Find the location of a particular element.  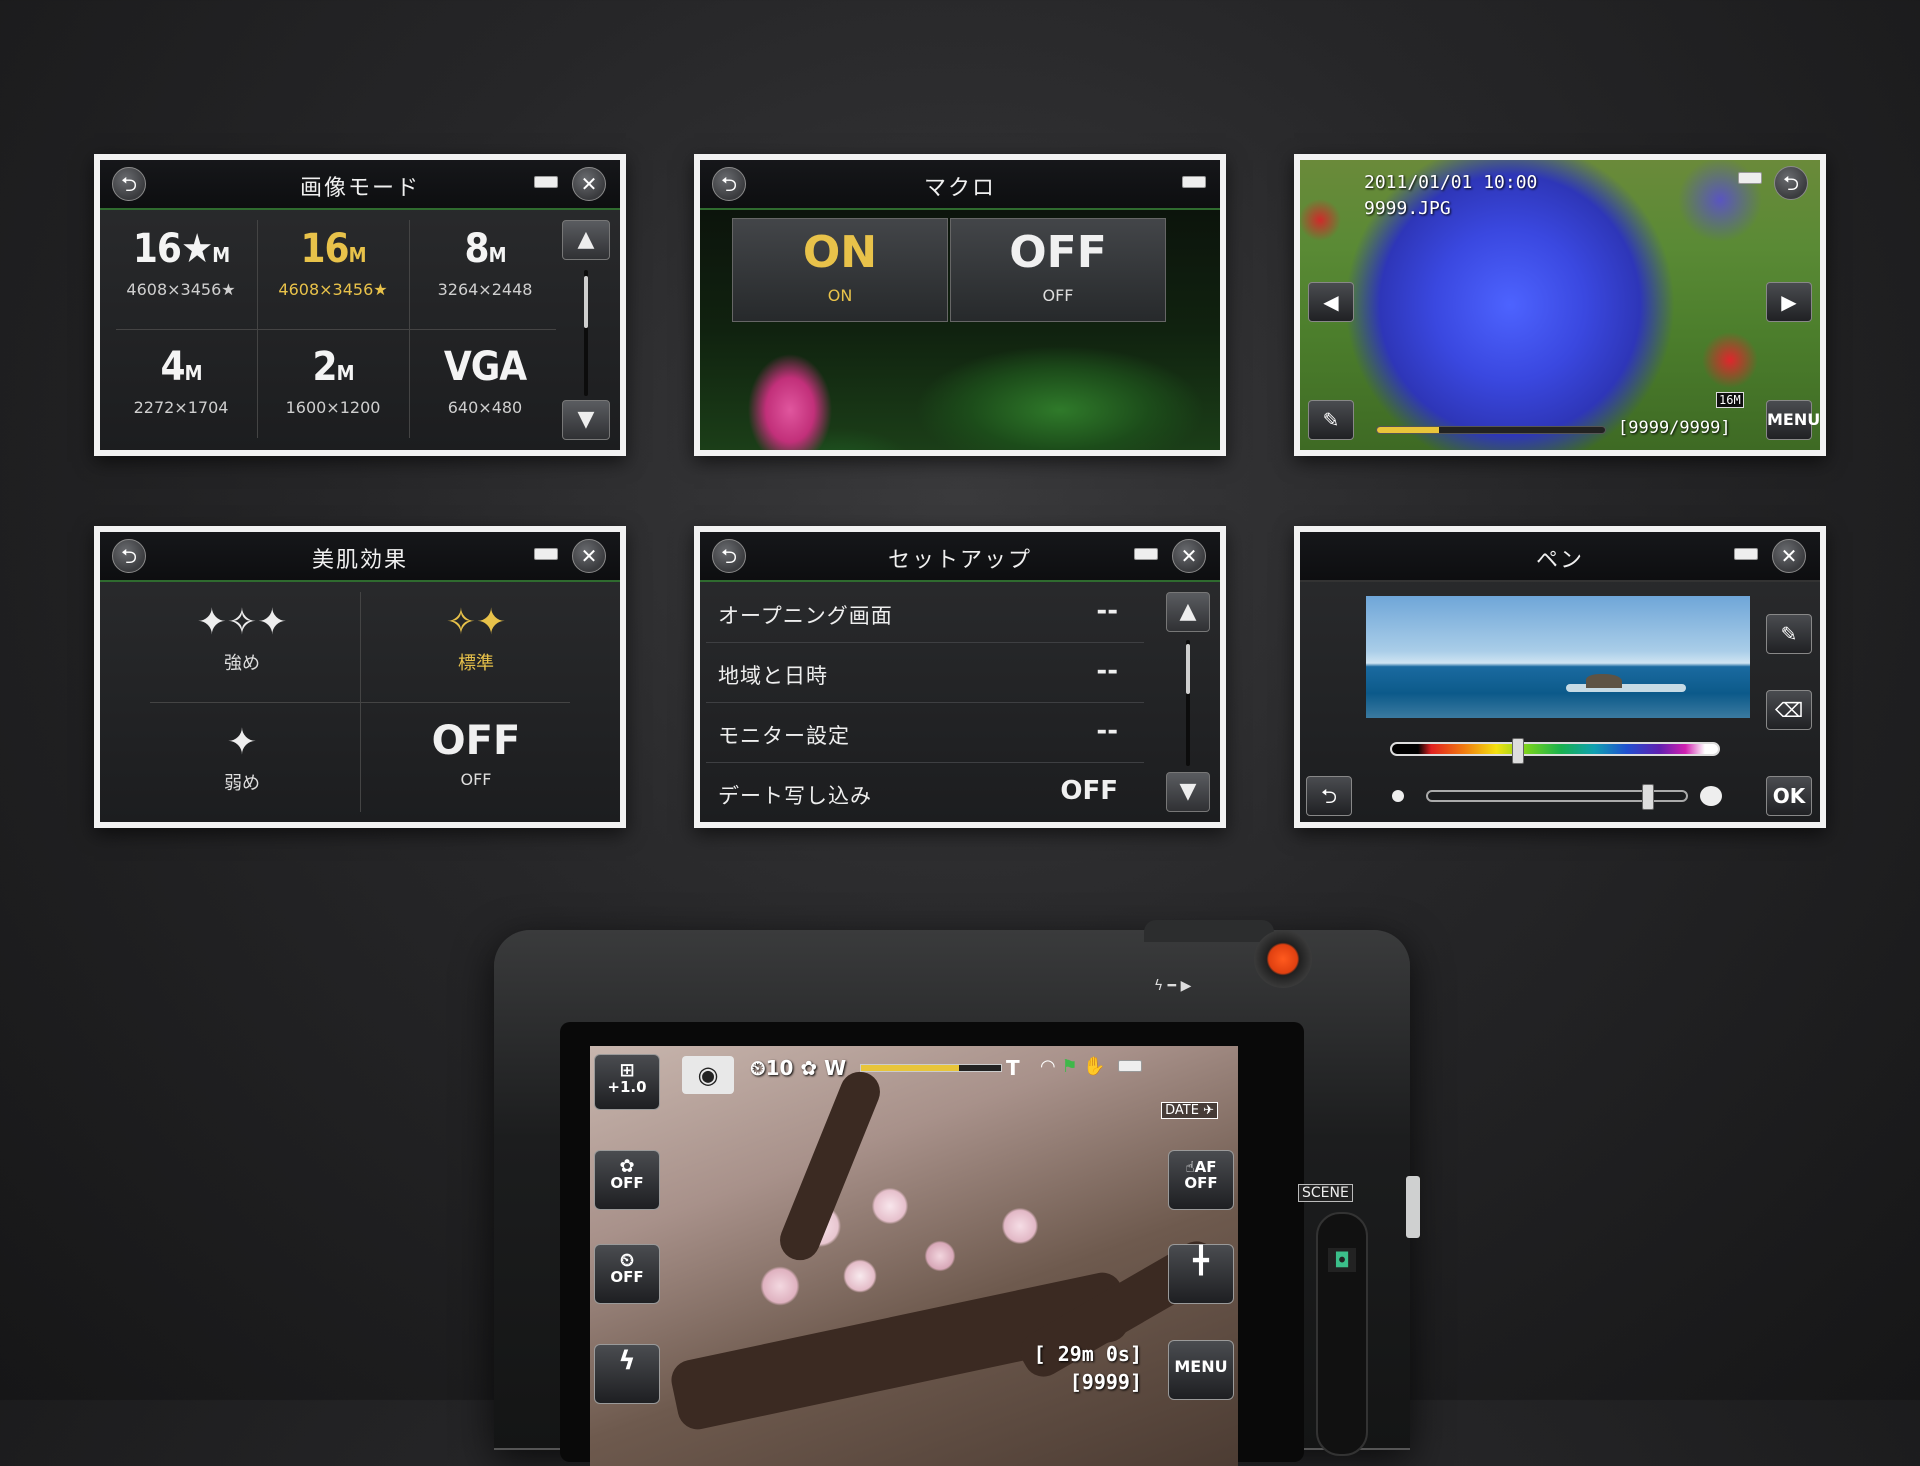

divider is located at coordinates (336, 329).